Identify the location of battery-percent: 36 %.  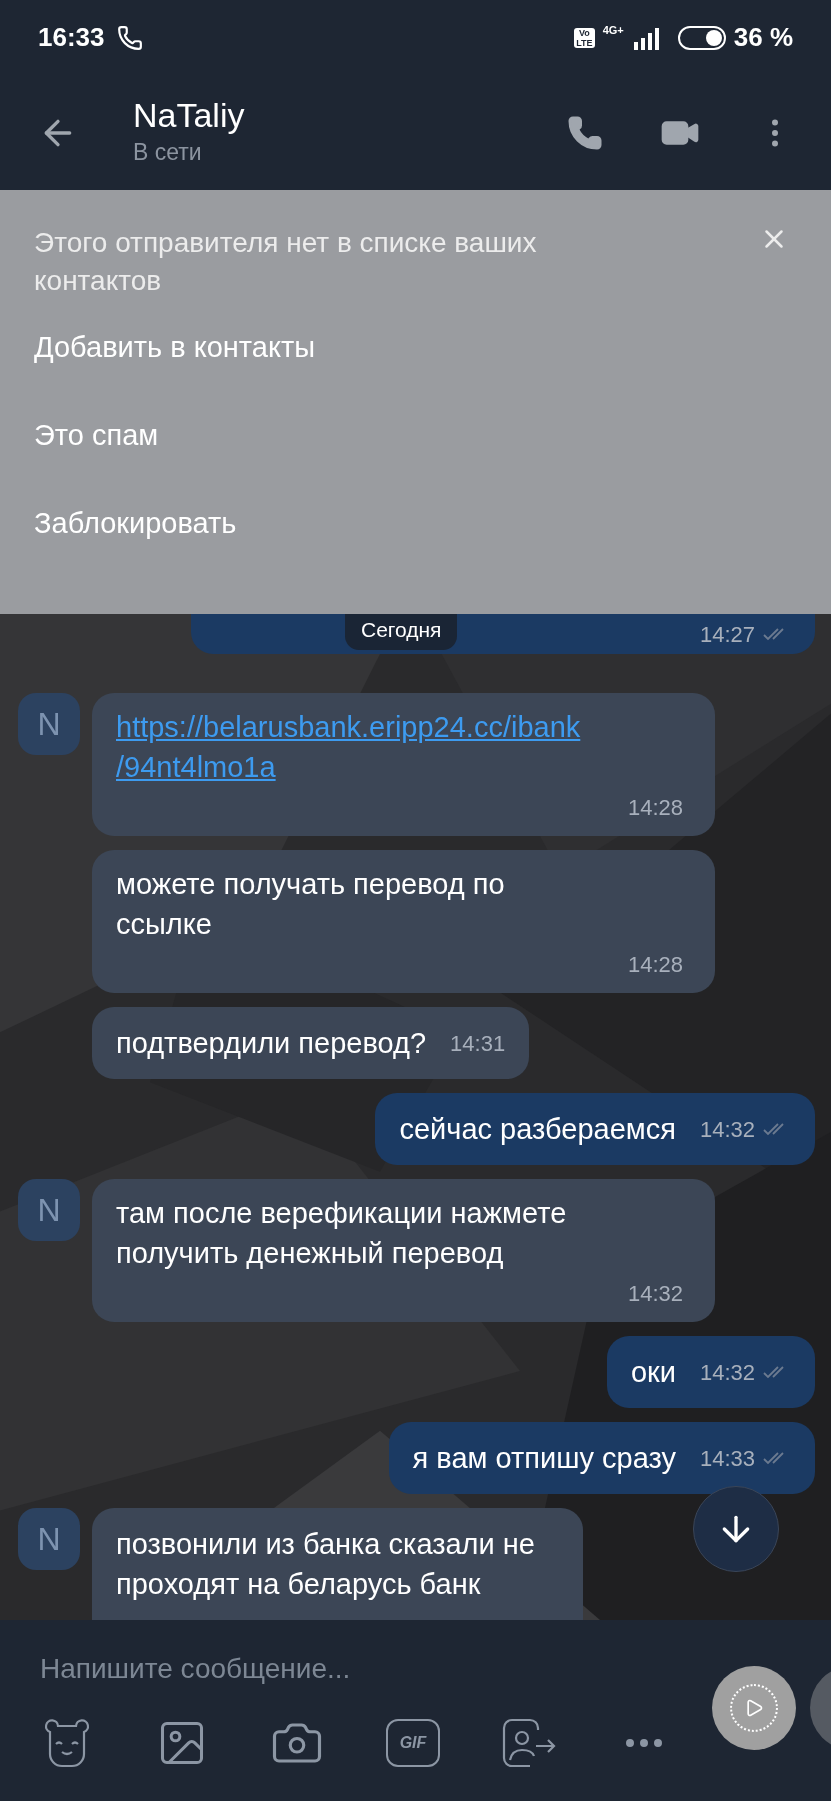
(763, 37).